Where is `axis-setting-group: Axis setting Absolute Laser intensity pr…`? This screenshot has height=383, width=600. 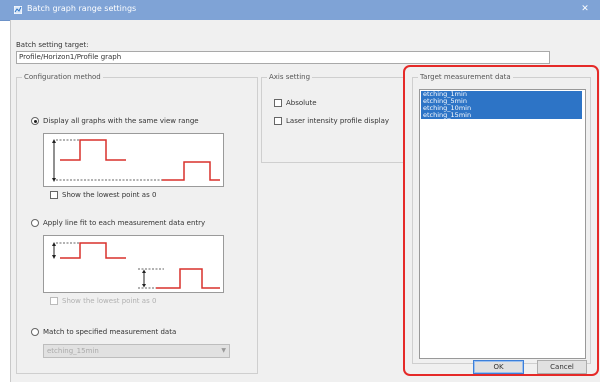 axis-setting-group: Axis setting Absolute Laser intensity pr… is located at coordinates (333, 118).